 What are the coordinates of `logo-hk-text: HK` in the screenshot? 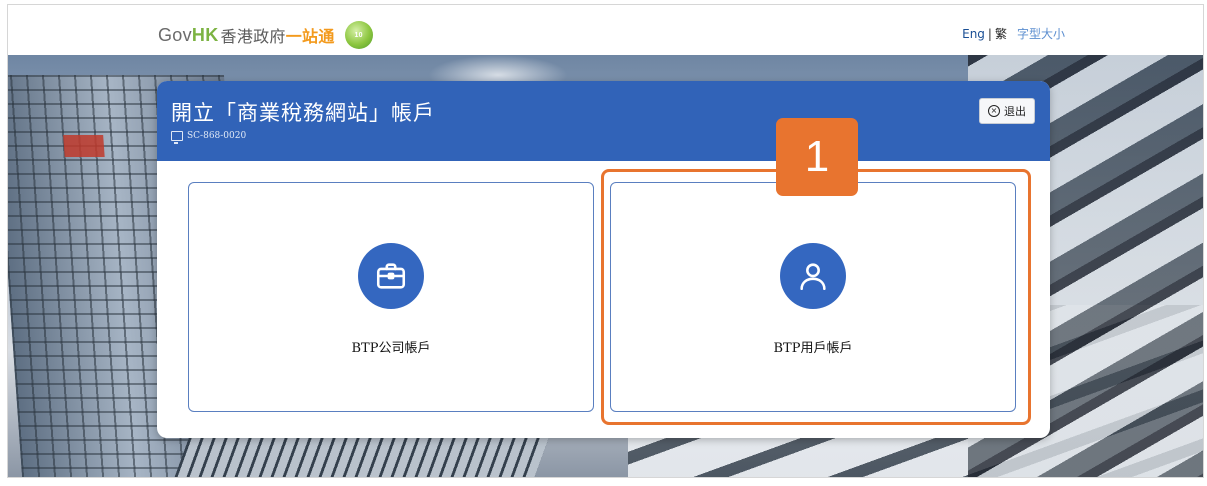 It's located at (205, 34).